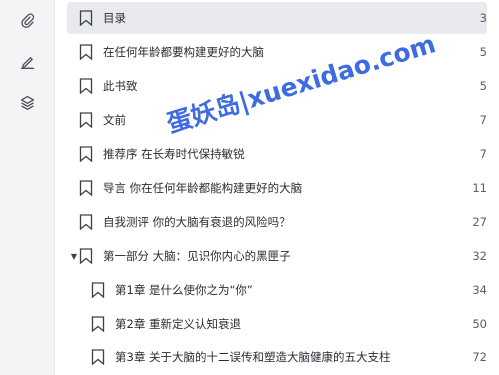  I want to click on toc-item-label: 第2章 重新定义认知衰退, so click(178, 324).